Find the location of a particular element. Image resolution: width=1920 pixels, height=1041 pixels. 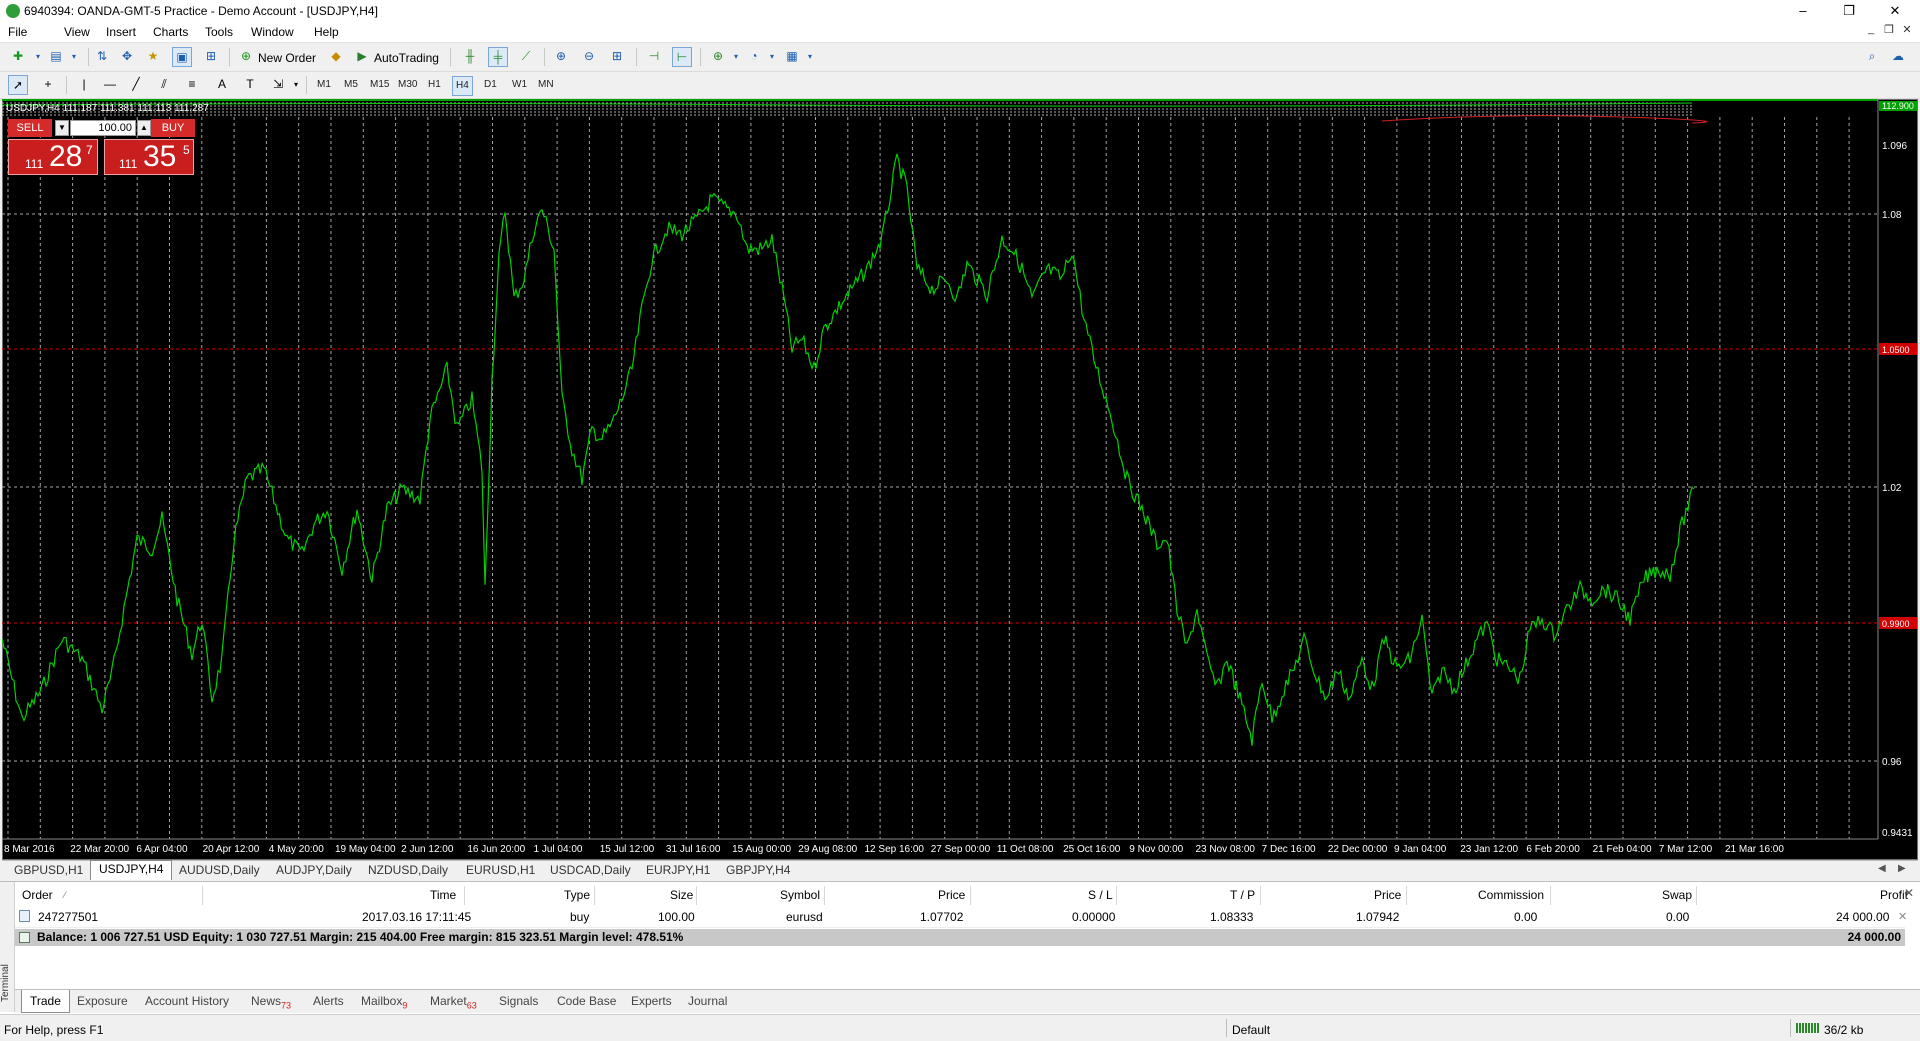

col-tp: T / P is located at coordinates (1242, 895).